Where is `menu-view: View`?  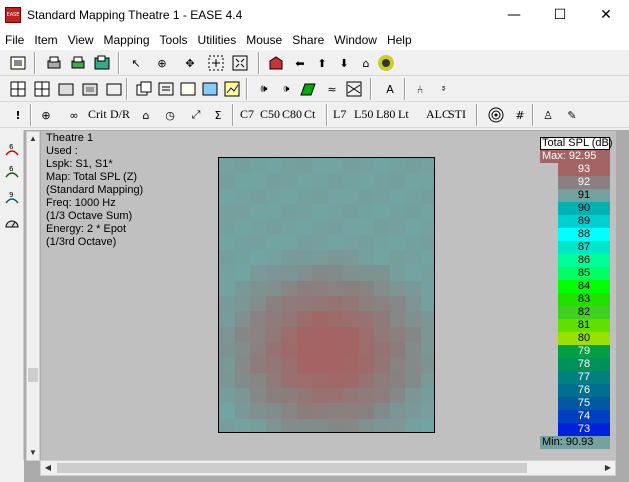
menu-view: View is located at coordinates (81, 40).